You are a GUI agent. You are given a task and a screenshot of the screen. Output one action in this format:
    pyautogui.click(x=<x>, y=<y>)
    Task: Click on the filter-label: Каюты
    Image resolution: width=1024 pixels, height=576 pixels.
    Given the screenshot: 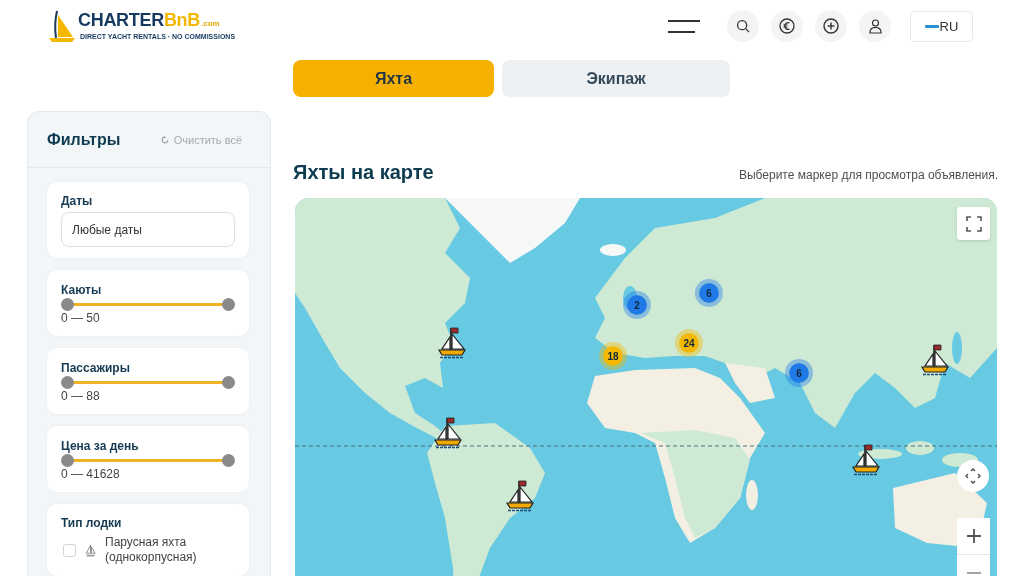 What is the action you would take?
    pyautogui.click(x=82, y=290)
    